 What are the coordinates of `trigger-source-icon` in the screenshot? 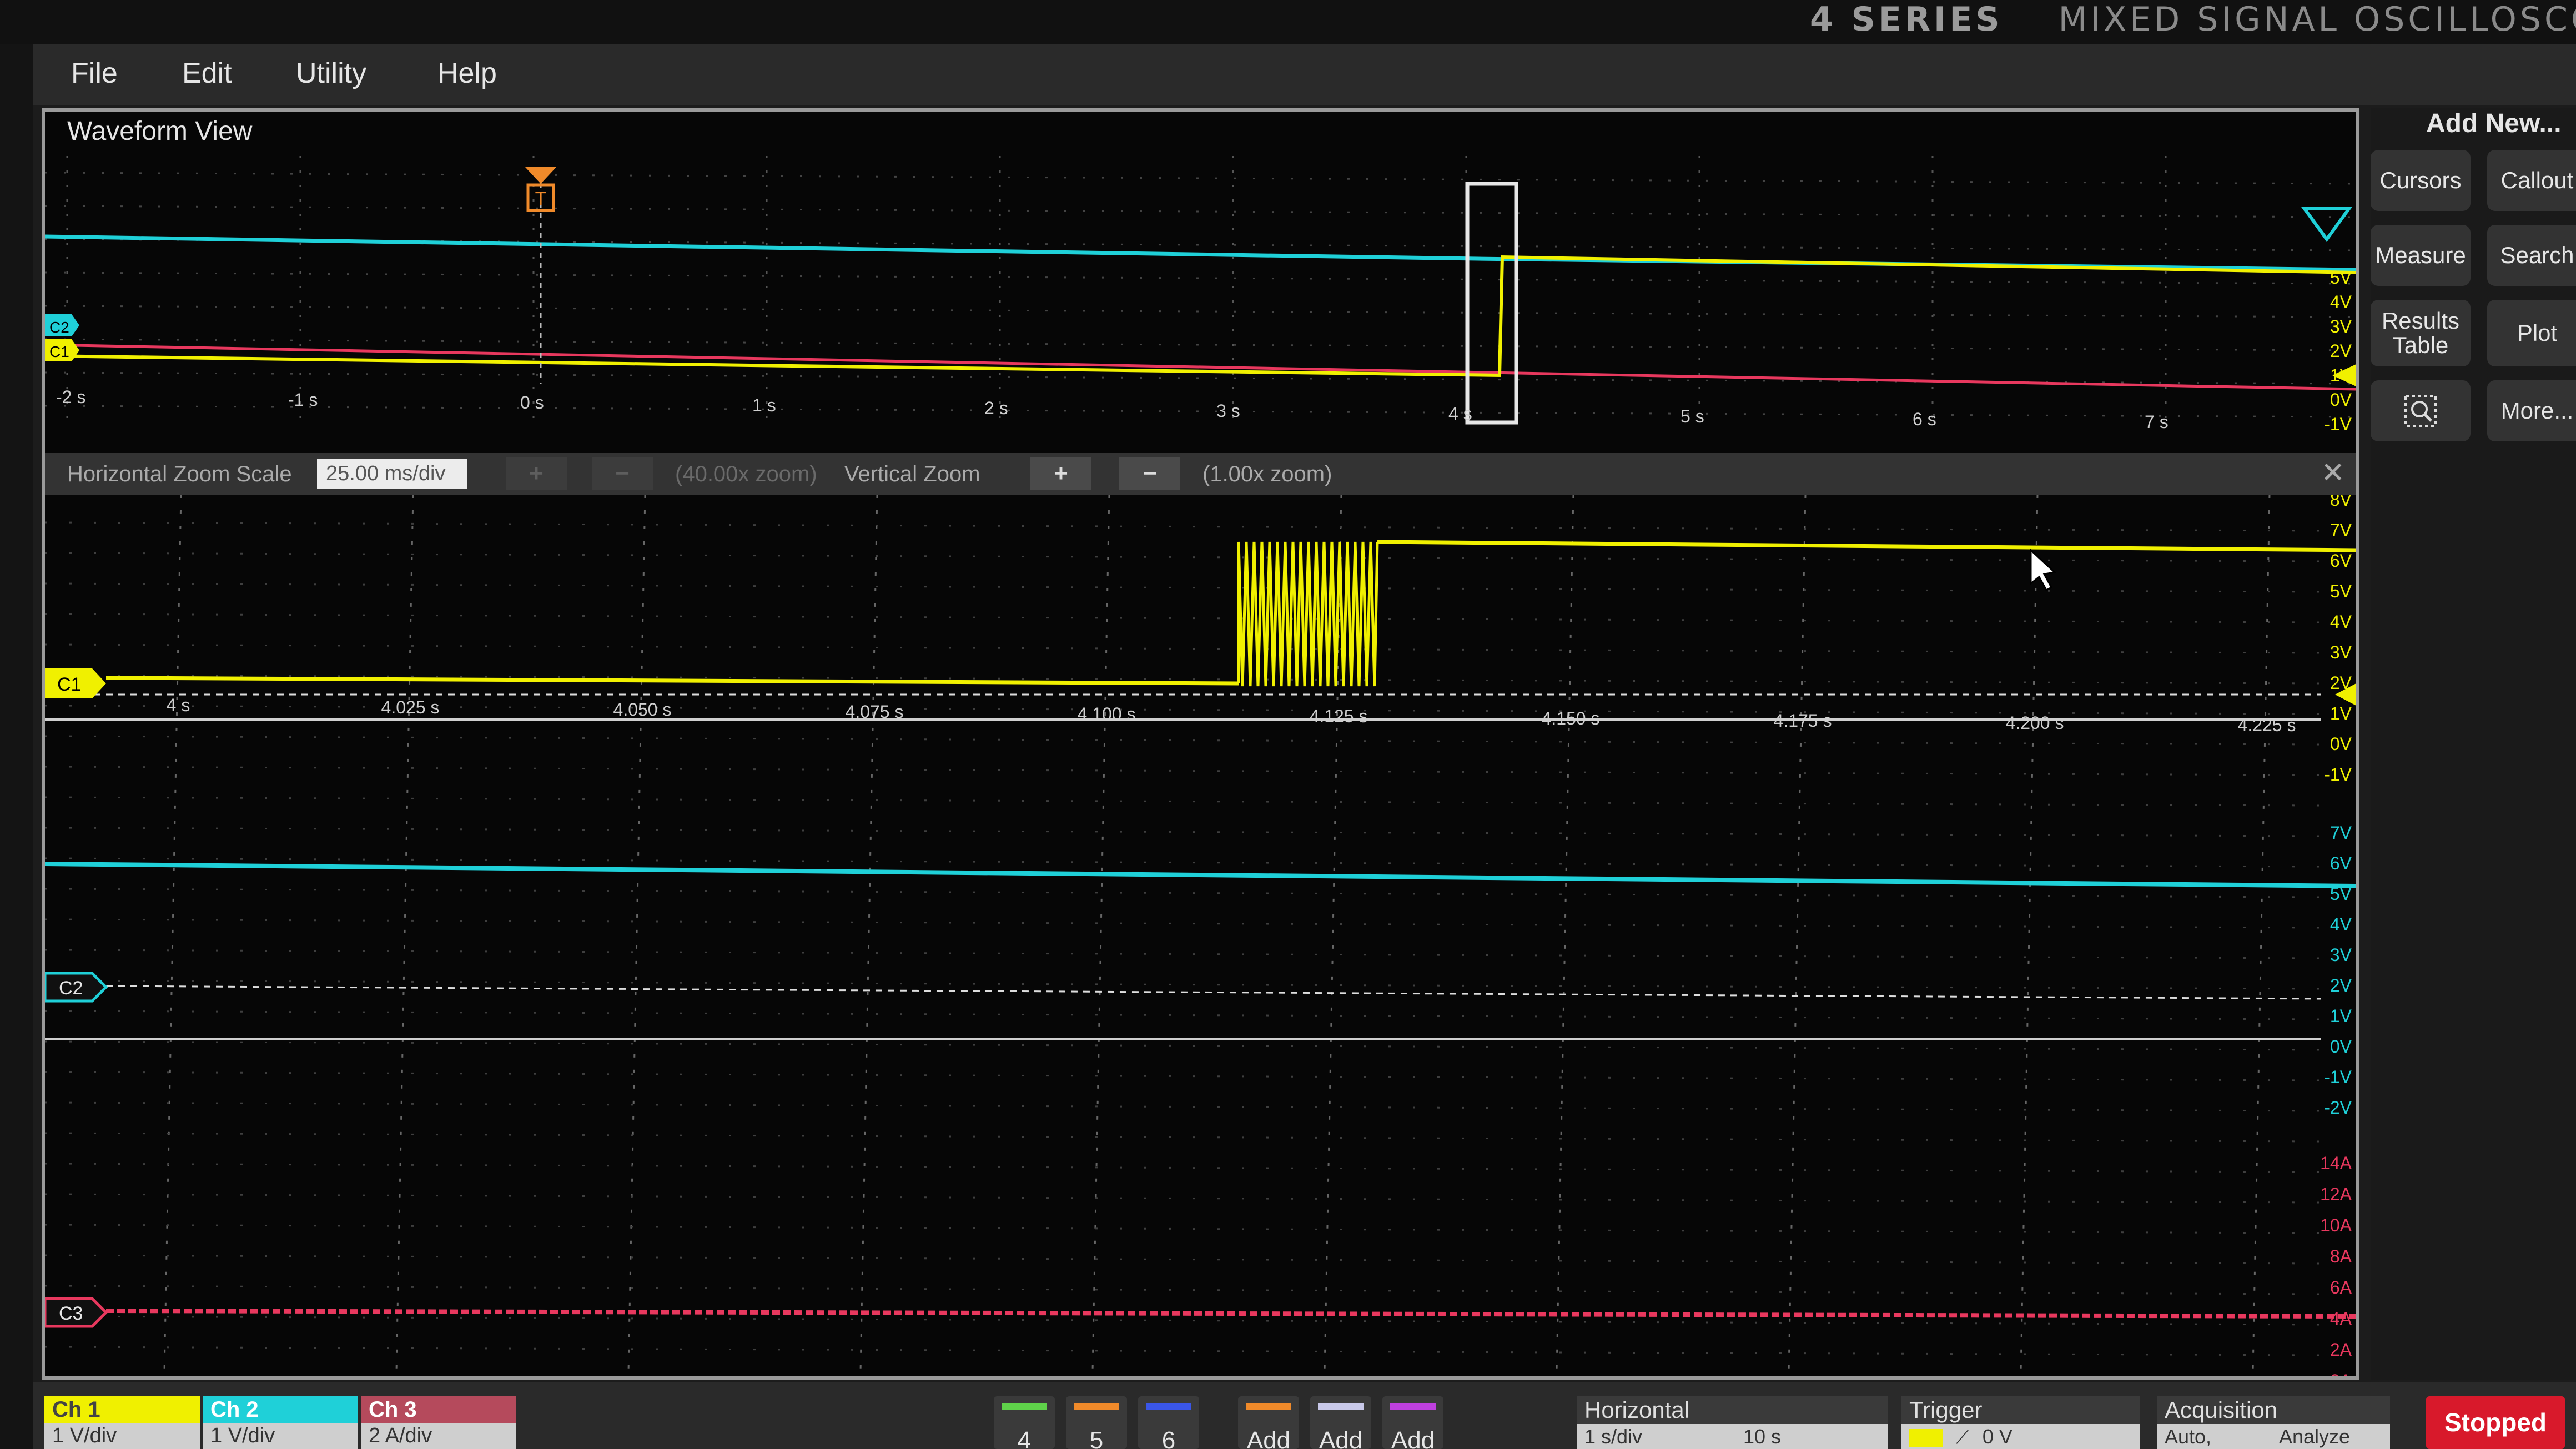 It's located at (1926, 1438).